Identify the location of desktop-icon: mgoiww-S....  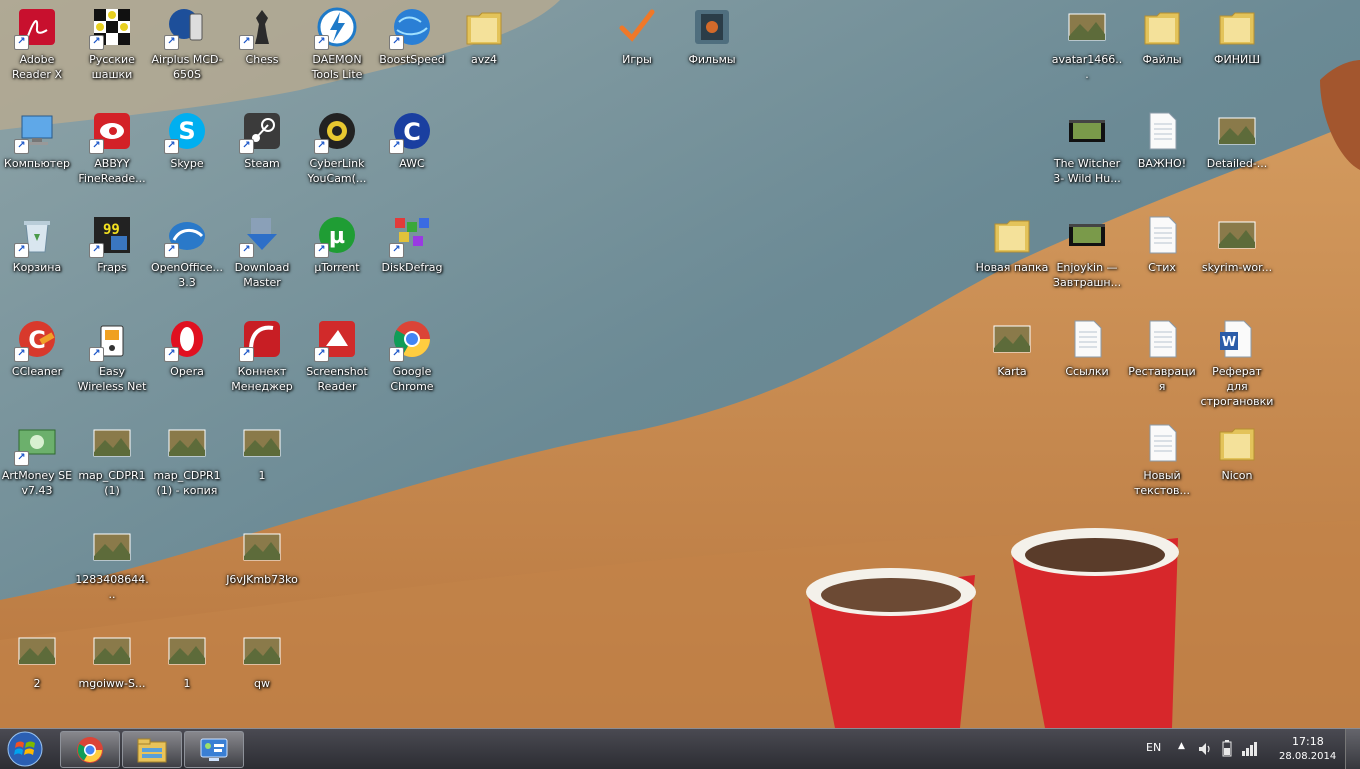
(112, 674).